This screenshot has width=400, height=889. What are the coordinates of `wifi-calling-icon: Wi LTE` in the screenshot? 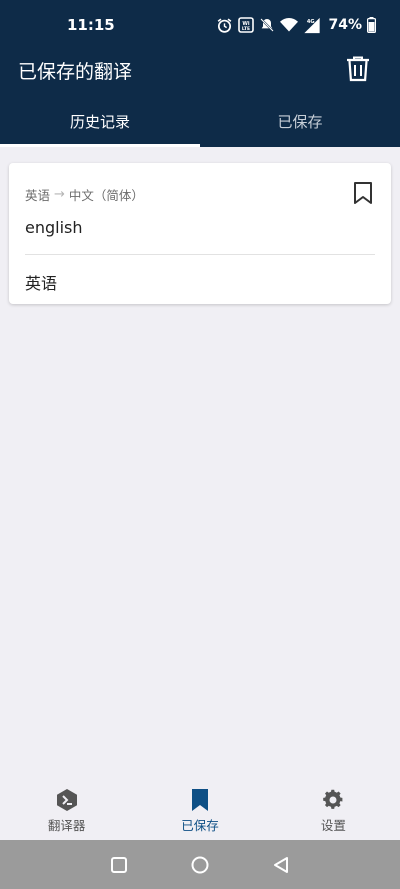 It's located at (246, 25).